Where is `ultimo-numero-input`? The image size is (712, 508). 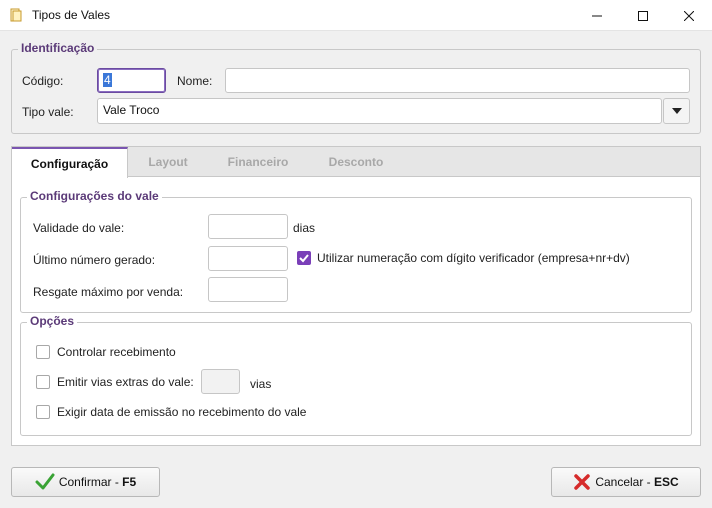 ultimo-numero-input is located at coordinates (248, 258).